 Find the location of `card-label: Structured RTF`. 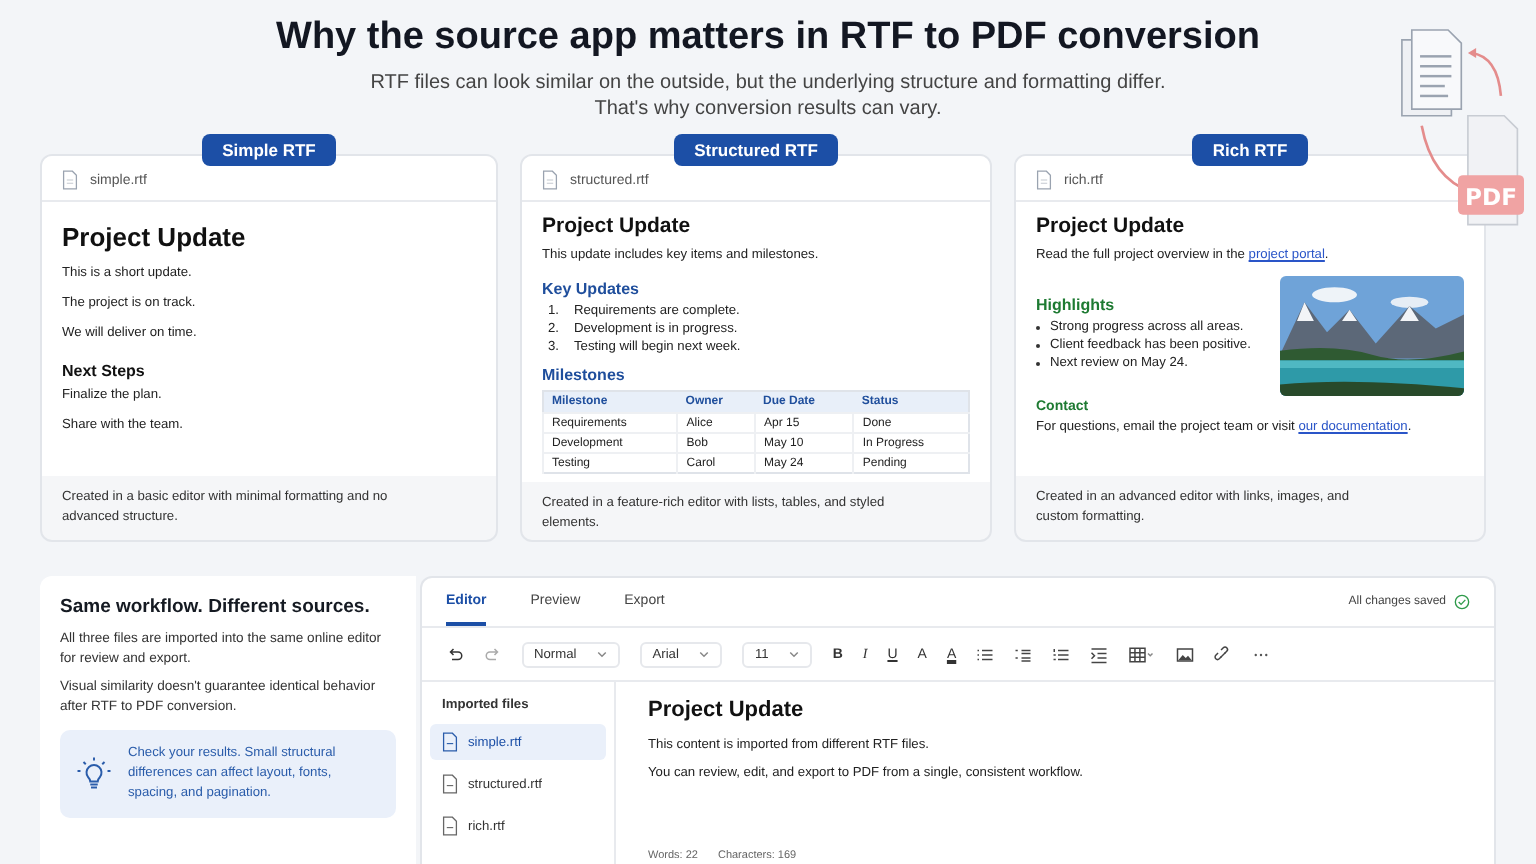

card-label: Structured RTF is located at coordinates (756, 150).